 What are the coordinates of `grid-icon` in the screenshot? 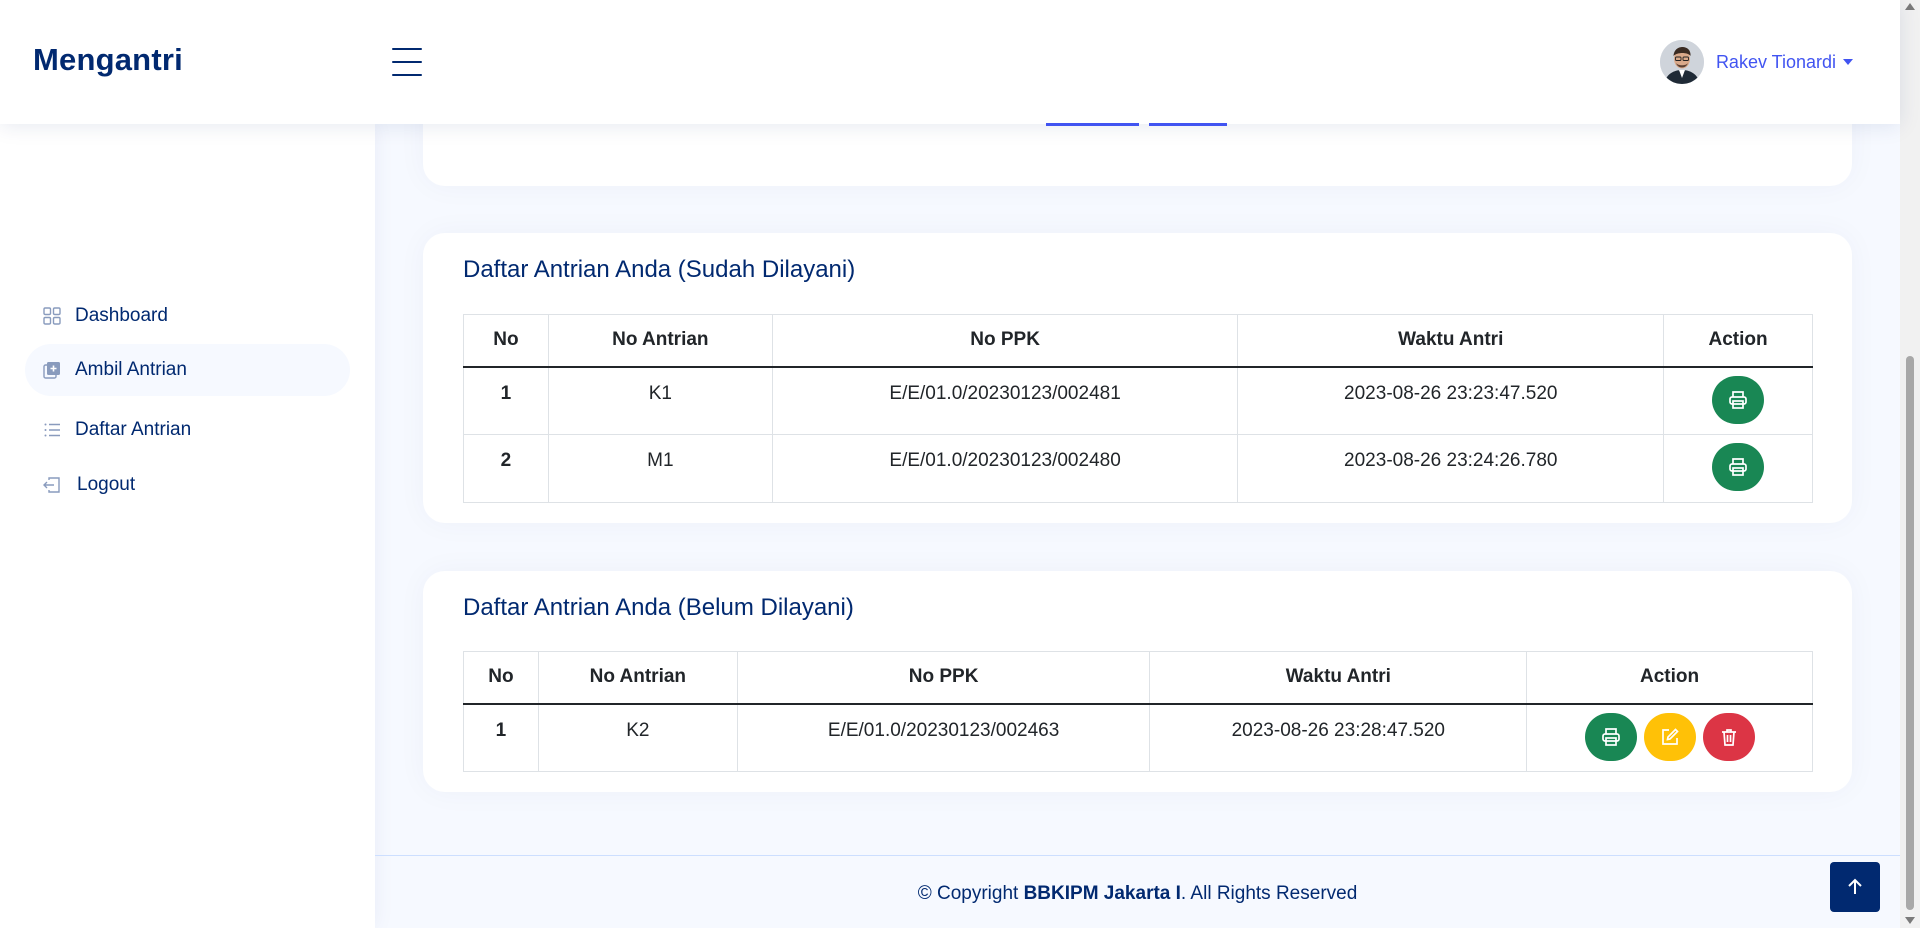 It's located at (52, 316).